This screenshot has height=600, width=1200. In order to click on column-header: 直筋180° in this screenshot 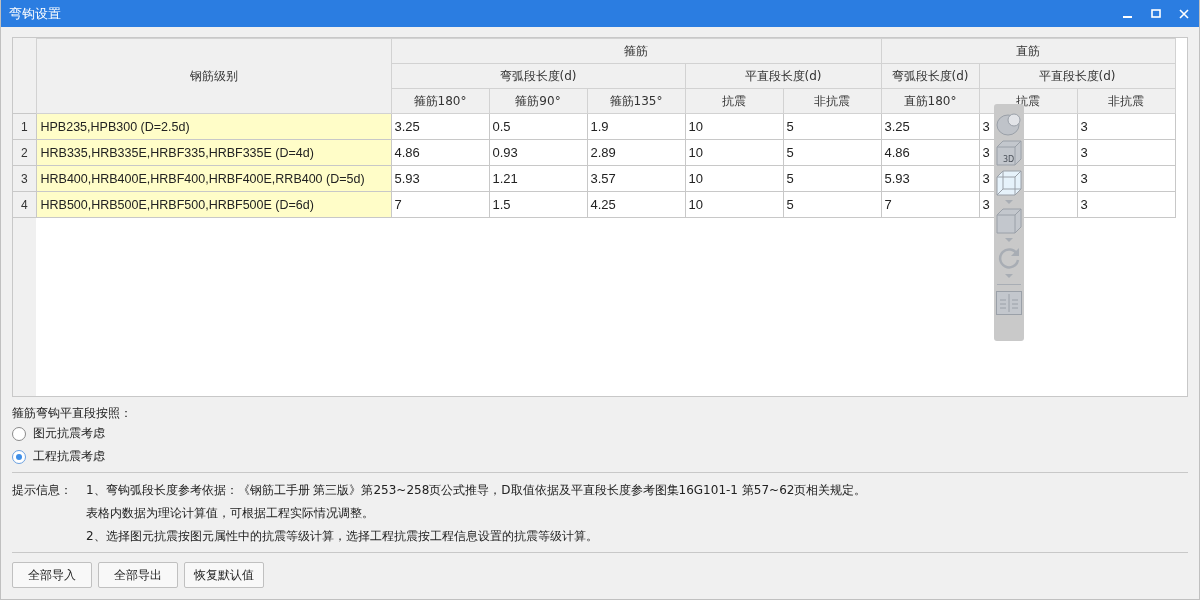, I will do `click(930, 101)`.